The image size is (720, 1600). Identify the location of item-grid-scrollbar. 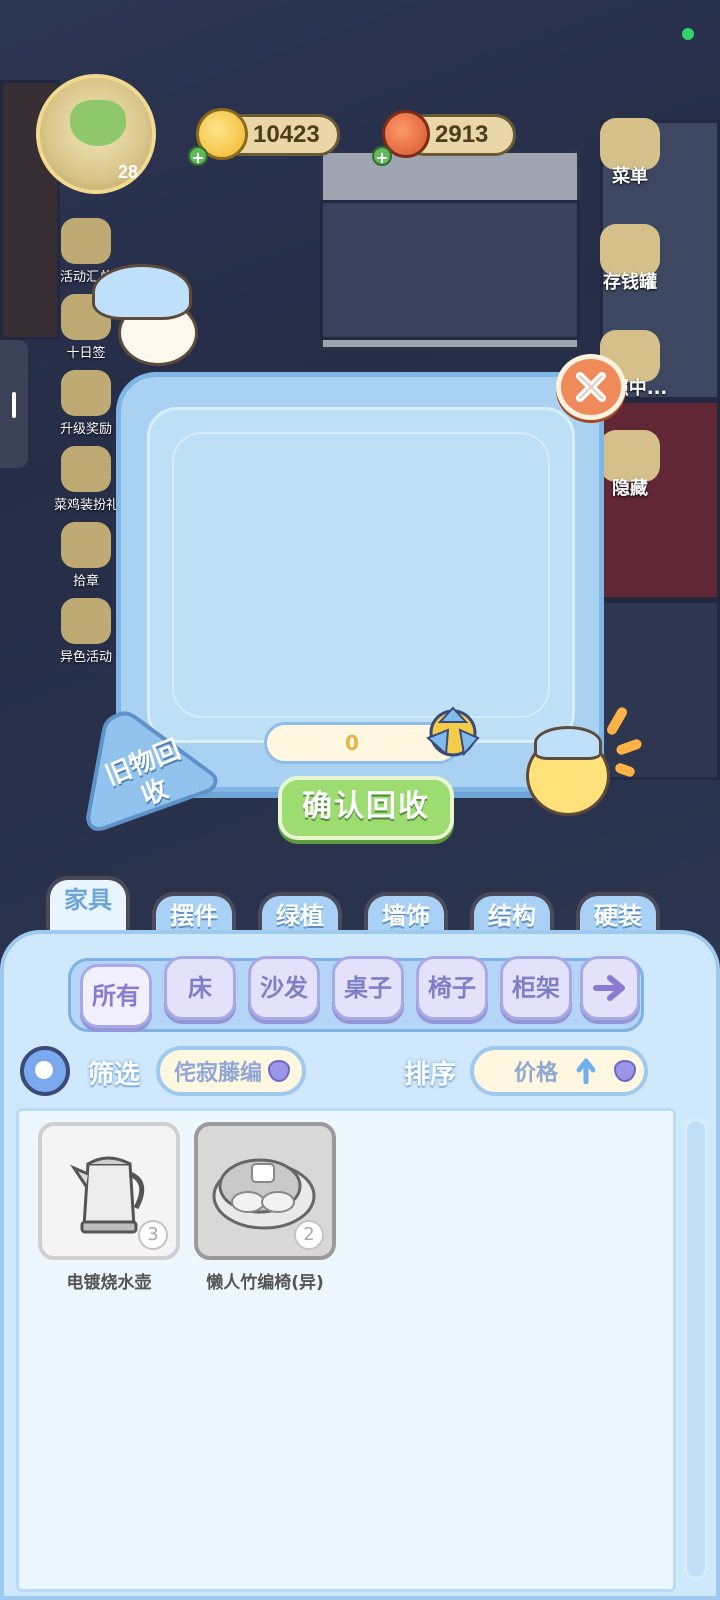
(696, 1349).